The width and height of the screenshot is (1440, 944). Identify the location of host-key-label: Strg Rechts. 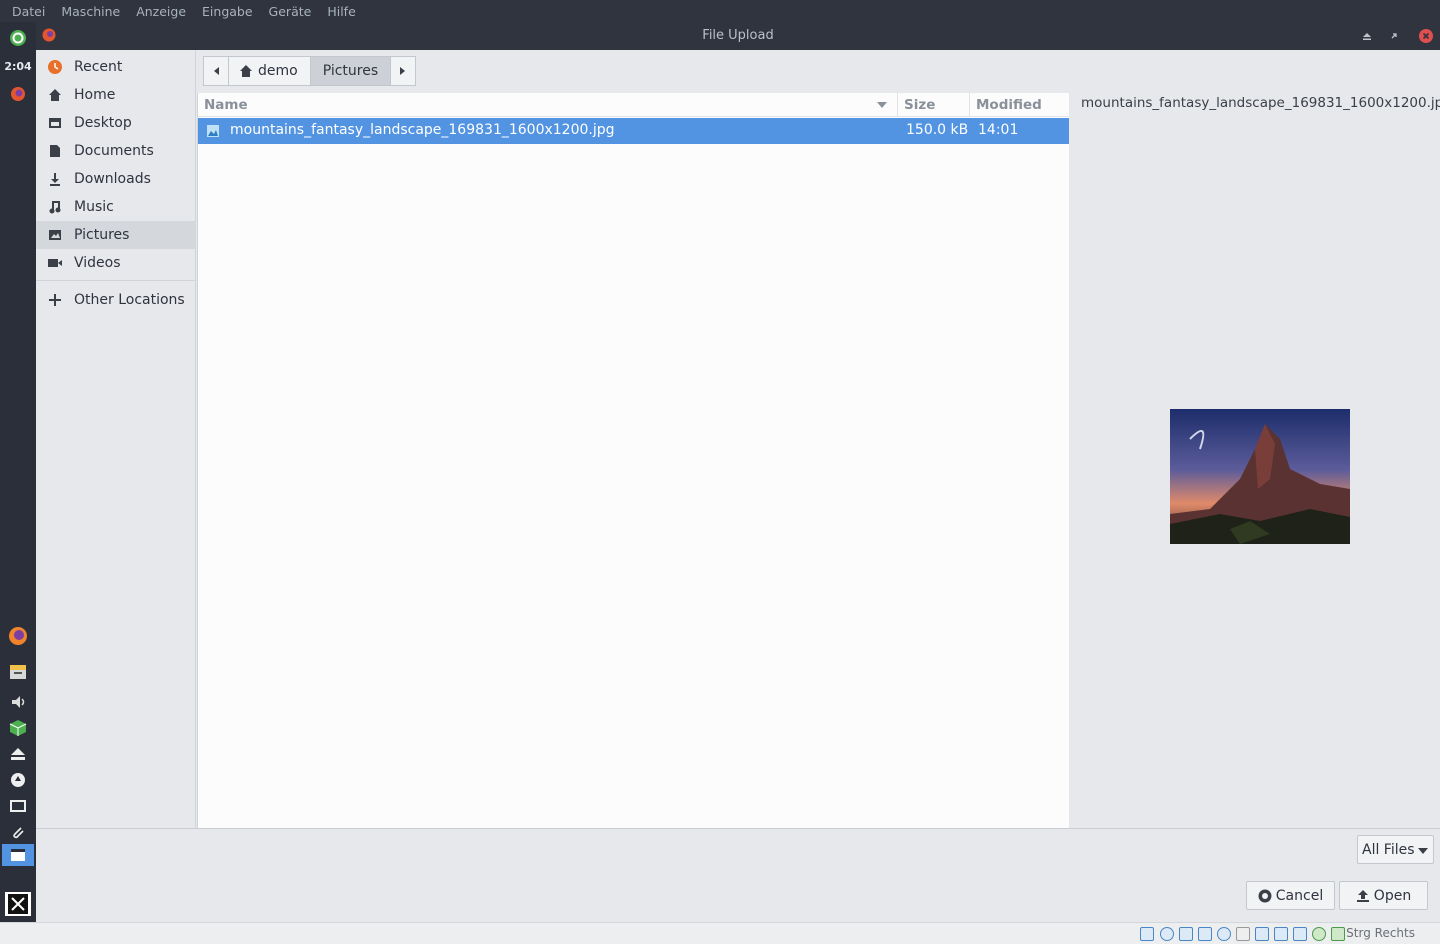
(1380, 933).